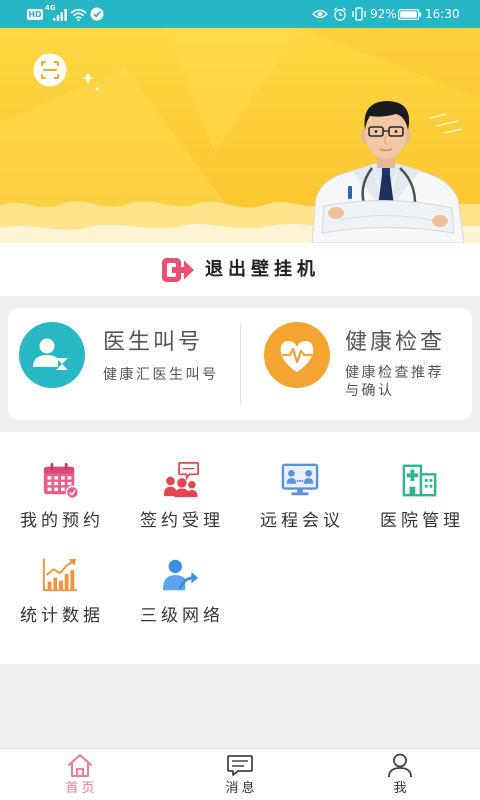  What do you see at coordinates (153, 342) in the screenshot?
I see `feature-title: 医生叫号` at bounding box center [153, 342].